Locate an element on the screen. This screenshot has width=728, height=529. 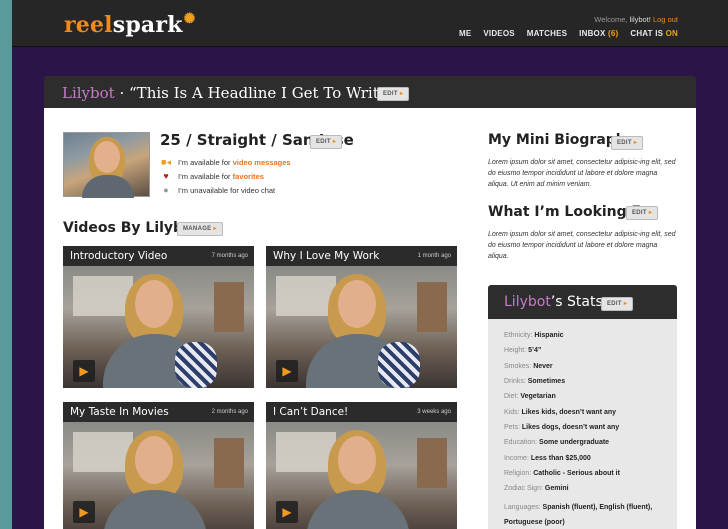
stat-row: Ethnicity: Hispanic is located at coordinates (534, 335).